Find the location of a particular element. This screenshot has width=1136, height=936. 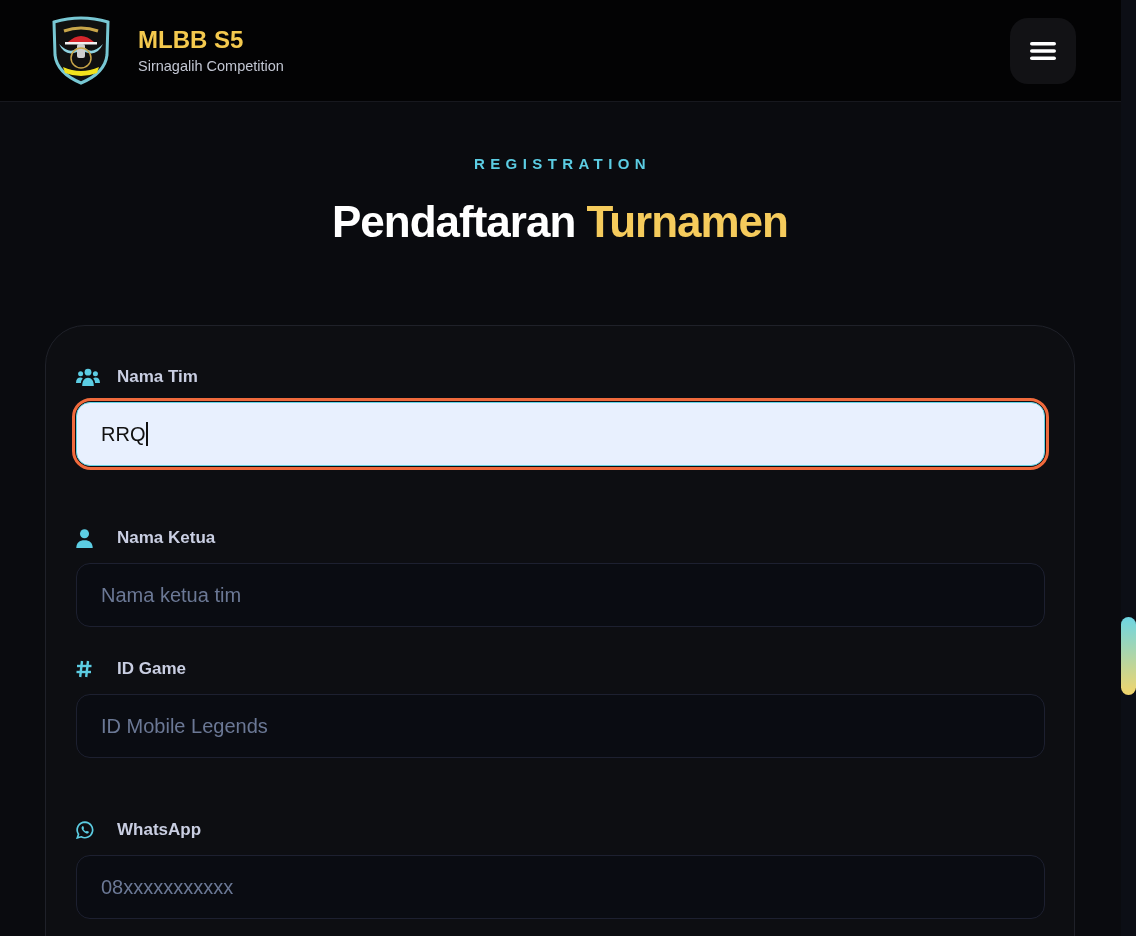

scrollbar-thumb is located at coordinates (1128, 656).